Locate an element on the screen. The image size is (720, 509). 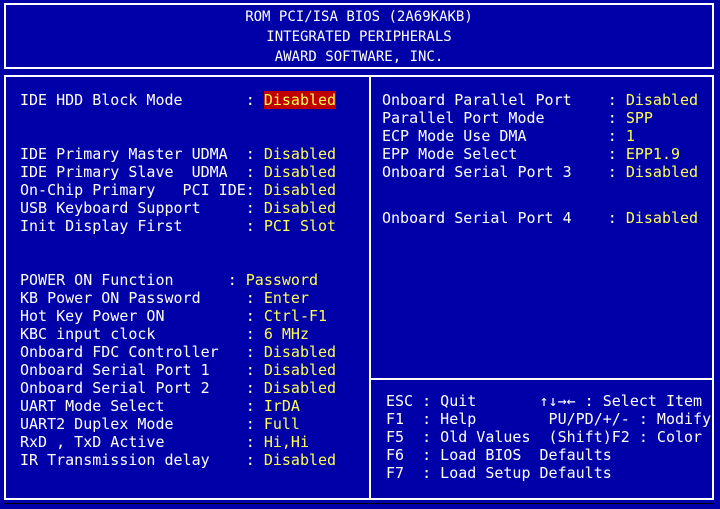
bios-title: ROM PCI/ISA BIOS (2A69KAKB) is located at coordinates (359, 17).